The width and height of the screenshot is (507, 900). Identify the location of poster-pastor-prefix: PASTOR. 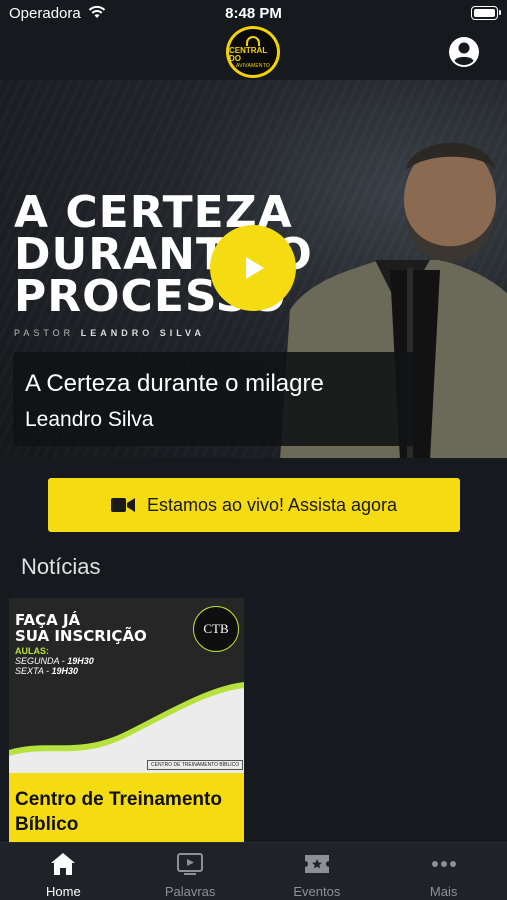
(44, 333).